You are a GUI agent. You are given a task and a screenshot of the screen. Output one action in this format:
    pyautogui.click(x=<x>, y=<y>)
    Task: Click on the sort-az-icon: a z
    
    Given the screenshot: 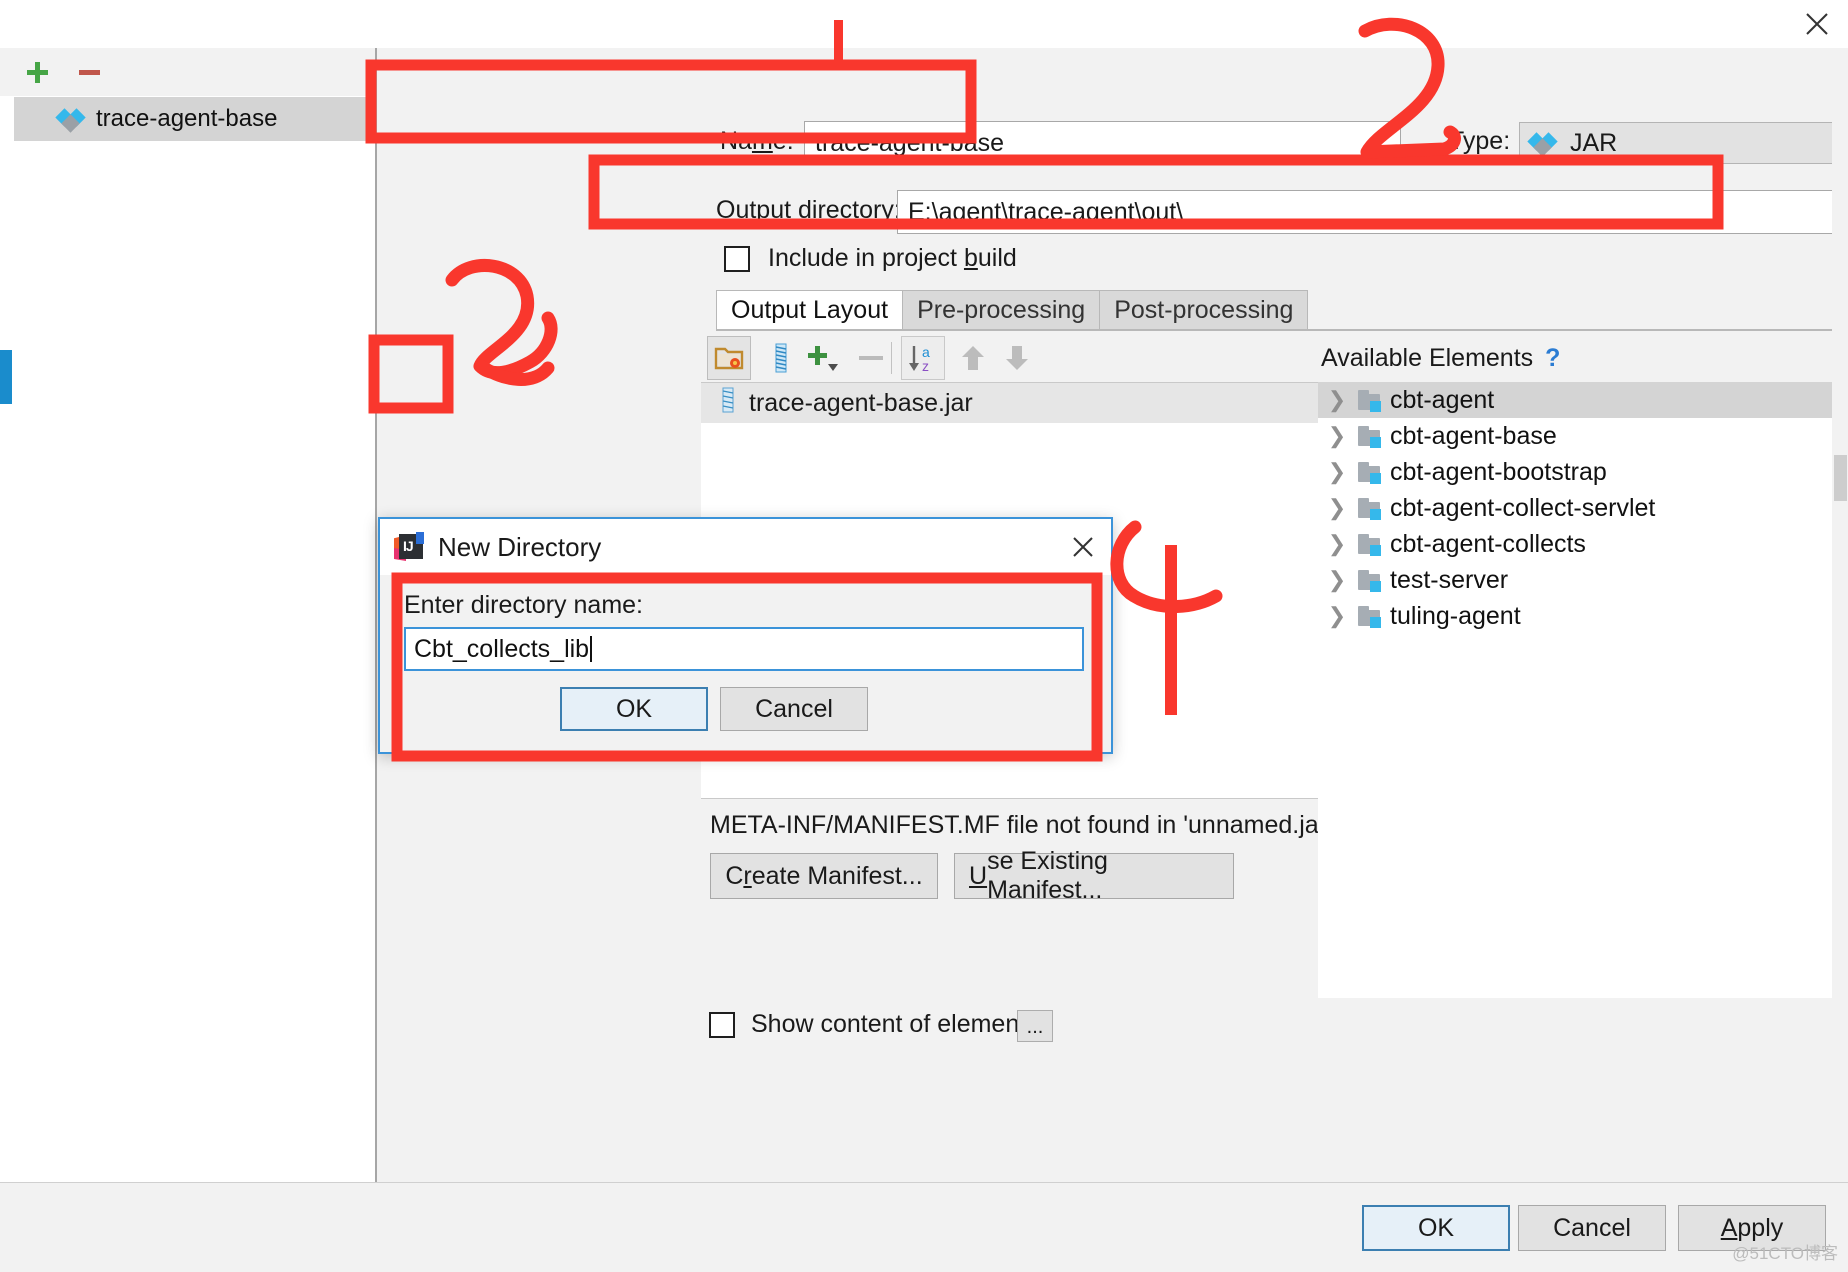 What is the action you would take?
    pyautogui.click(x=923, y=358)
    